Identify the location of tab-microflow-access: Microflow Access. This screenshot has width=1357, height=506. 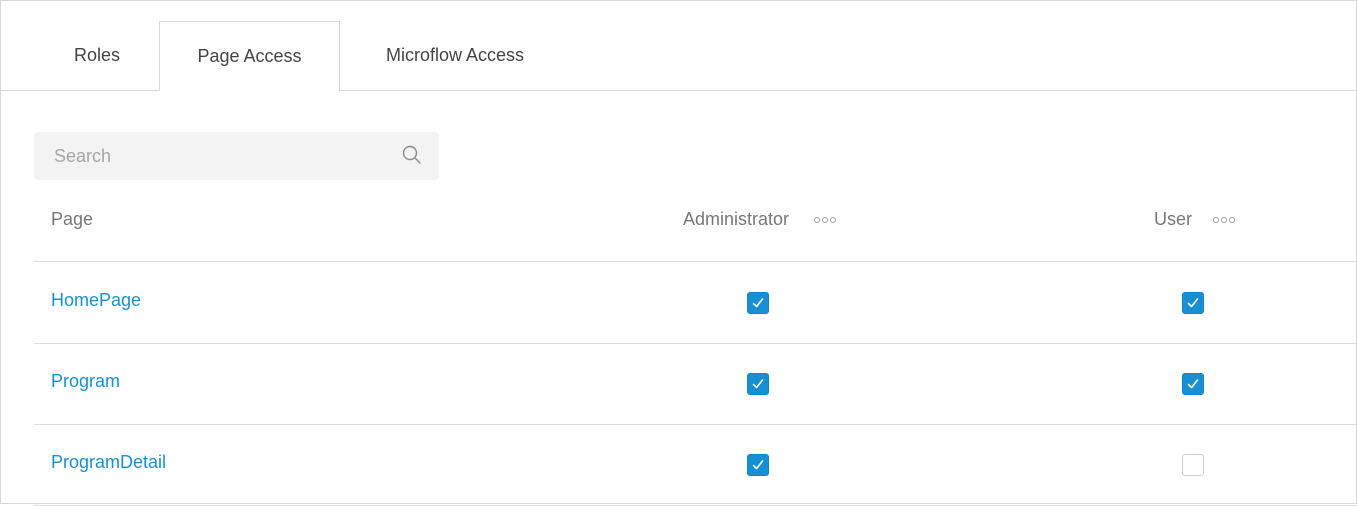
(455, 55).